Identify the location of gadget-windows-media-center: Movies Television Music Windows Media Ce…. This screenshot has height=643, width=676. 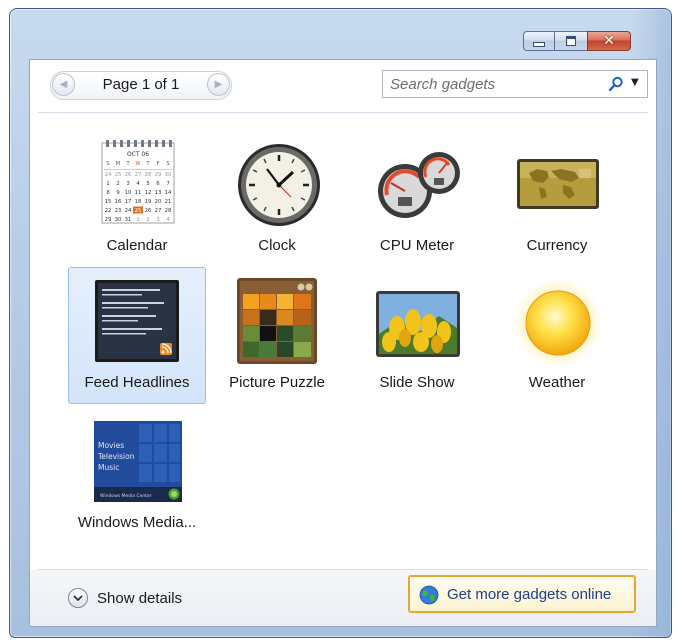
(137, 475).